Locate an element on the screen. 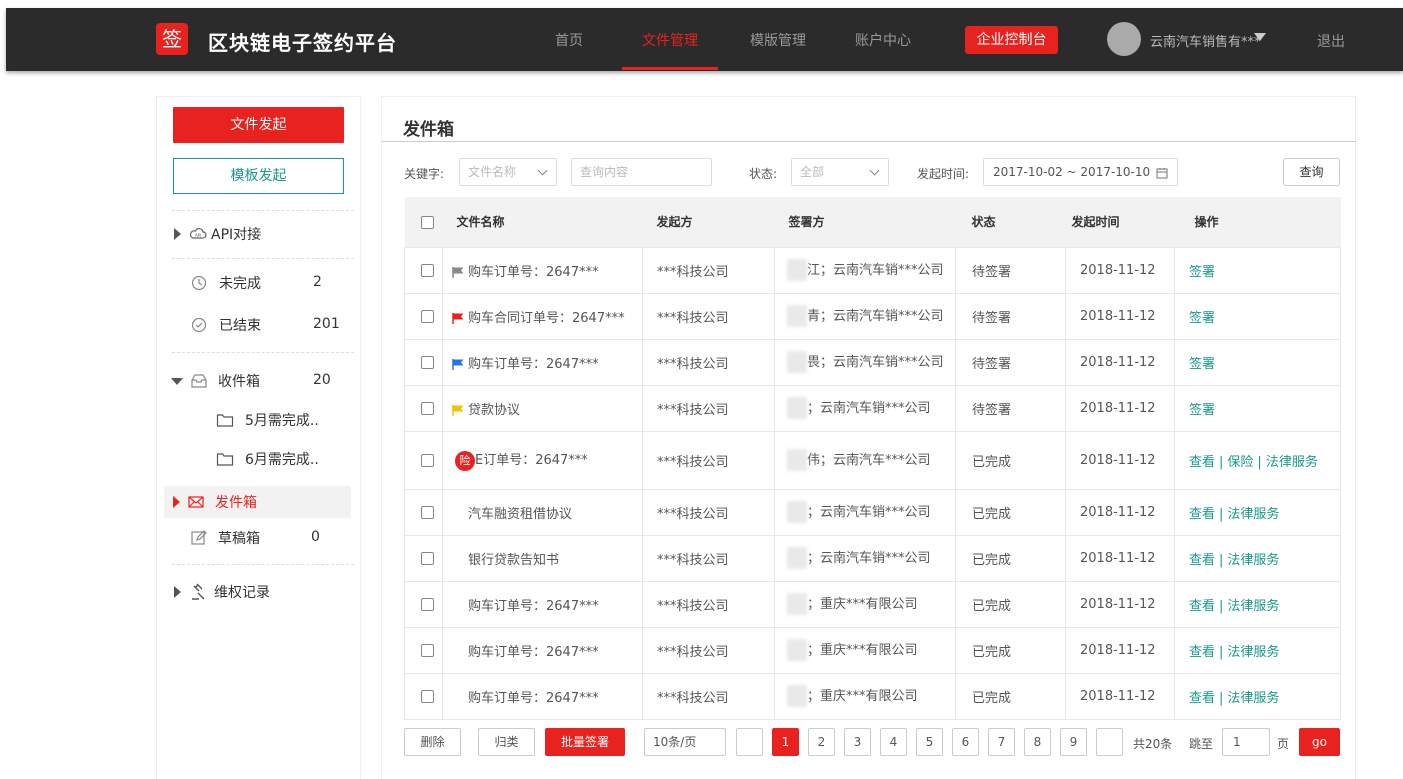 The image size is (1403, 779). query-input: 查询内容 is located at coordinates (641, 172).